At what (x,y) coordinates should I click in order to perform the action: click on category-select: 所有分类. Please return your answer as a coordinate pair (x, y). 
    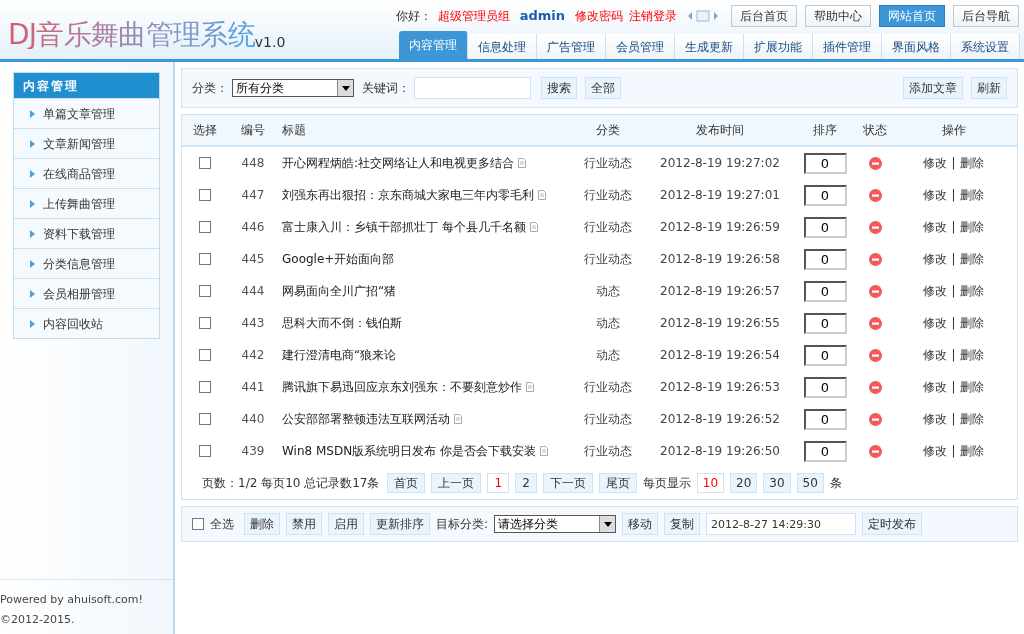
    Looking at the image, I should click on (293, 88).